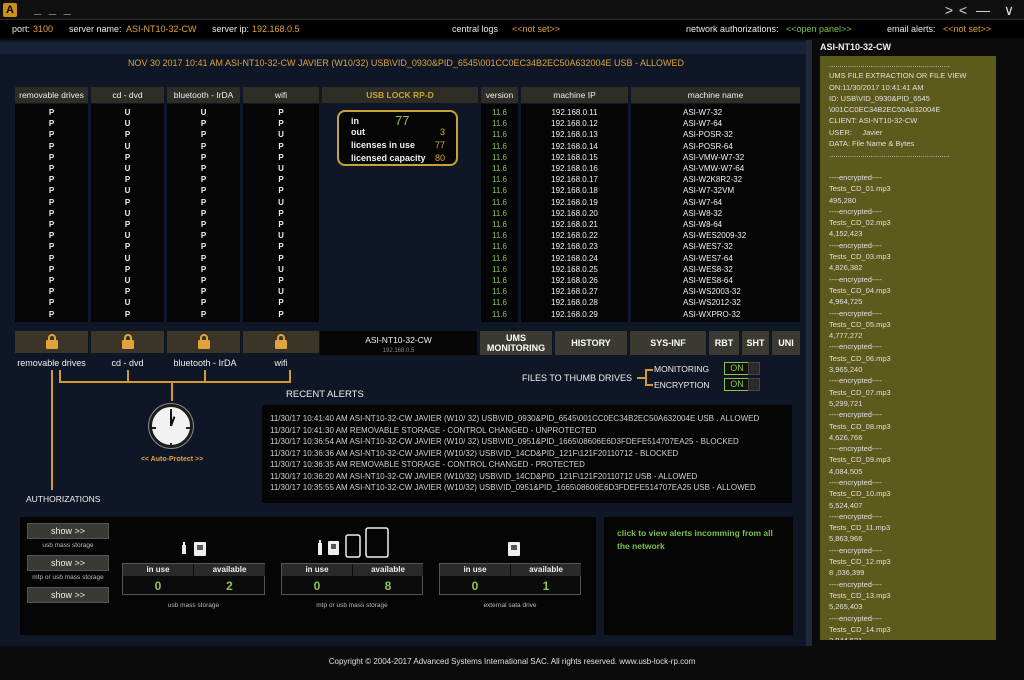  I want to click on server-name-label: server name:, so click(95, 29).